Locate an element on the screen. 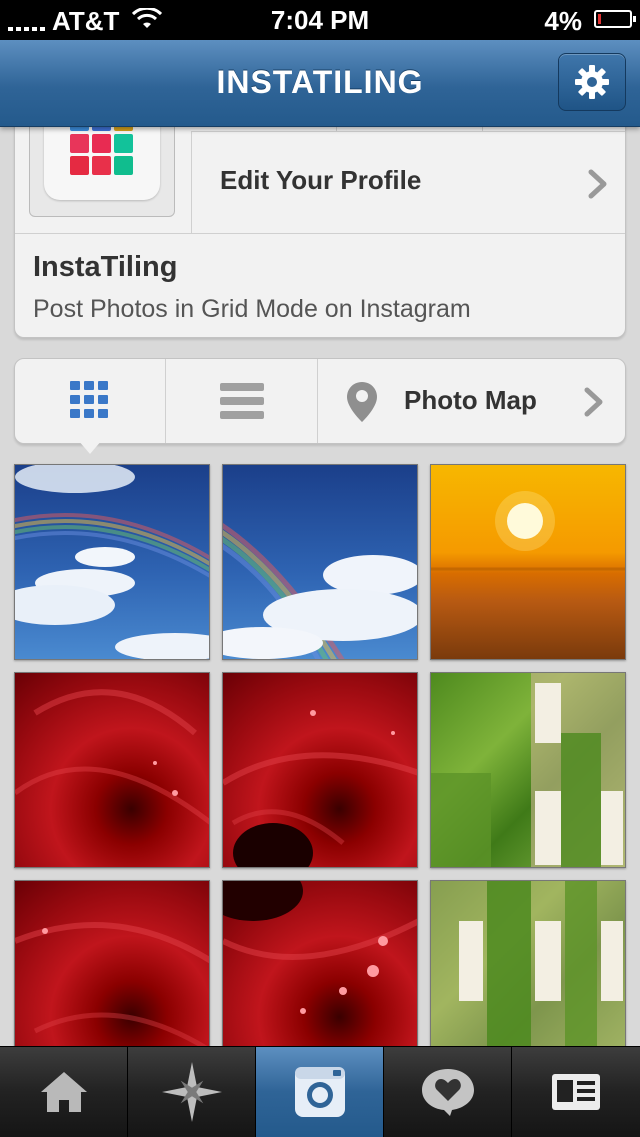 The image size is (640, 1137). tab-bar is located at coordinates (320, 1091).